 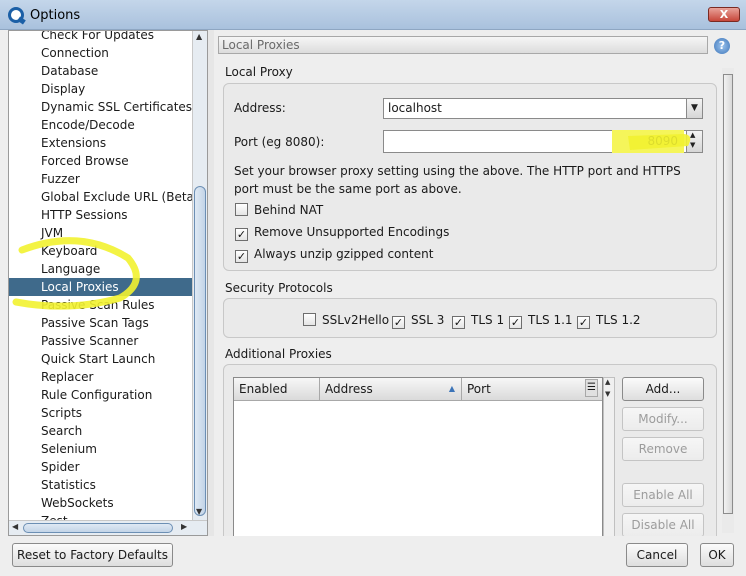 What do you see at coordinates (61, 413) in the screenshot?
I see `tree-item-scripts: Scripts` at bounding box center [61, 413].